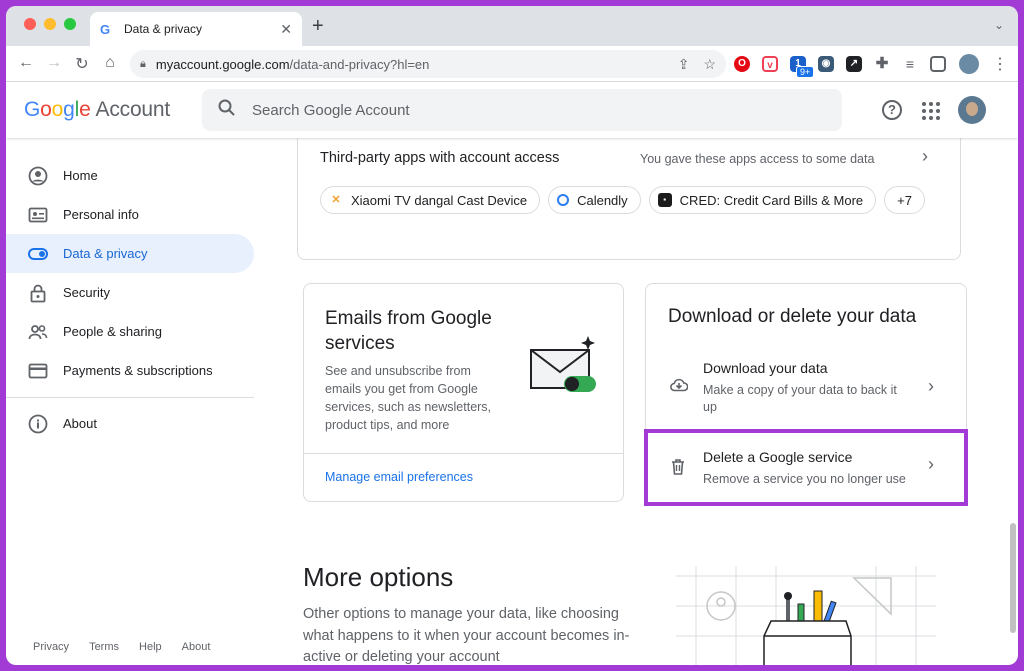 This screenshot has height=671, width=1024. I want to click on sidebar-item-payments: Payments & subscriptions, so click(130, 370).